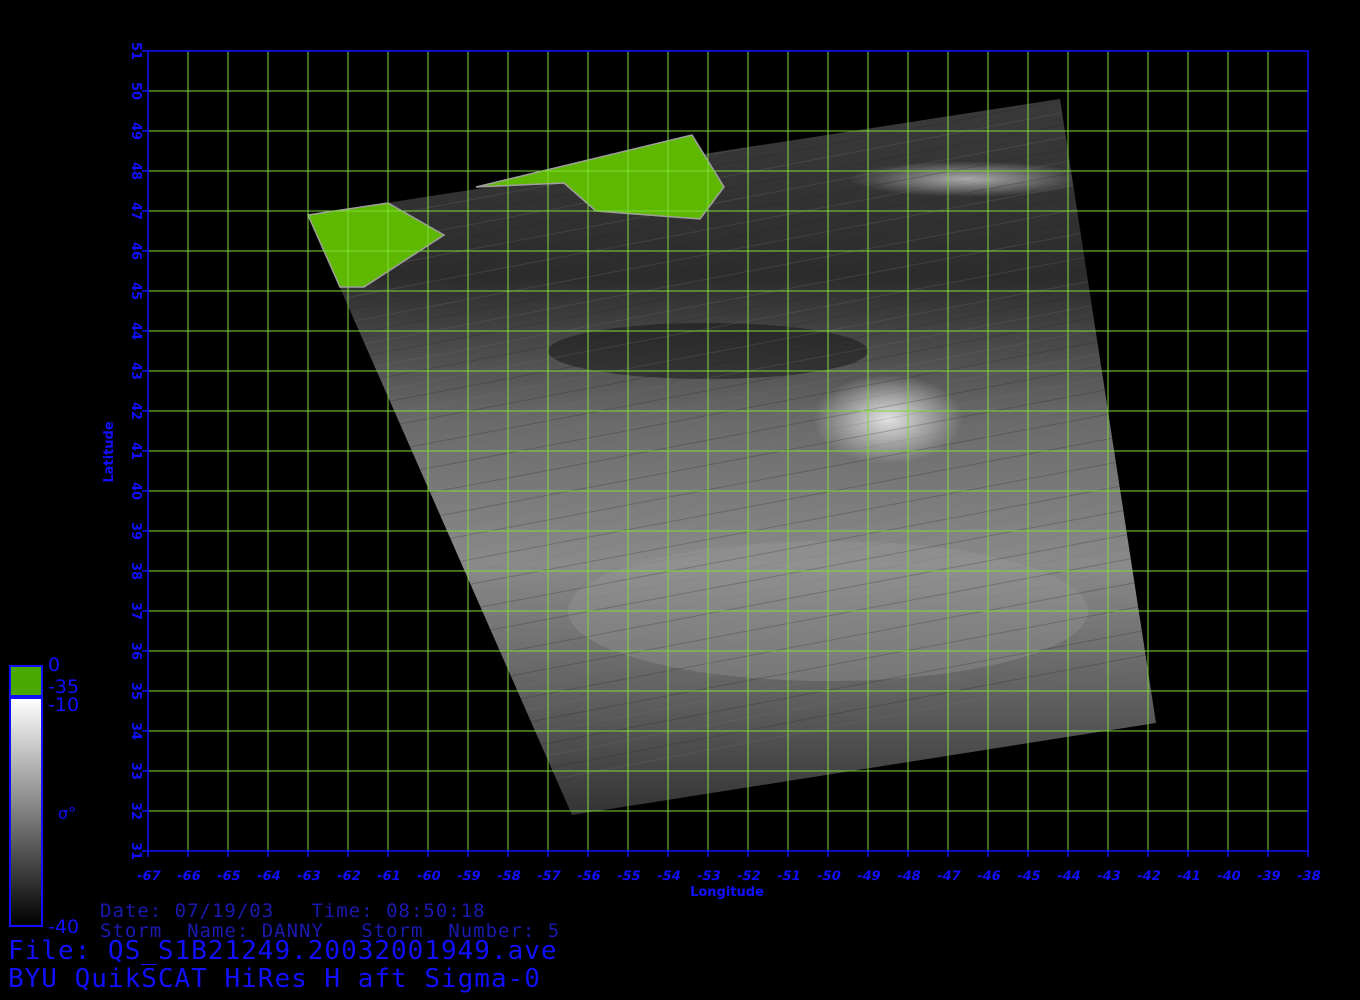 The width and height of the screenshot is (1360, 1000). I want to click on colorbar-symbol: σ°, so click(67, 813).